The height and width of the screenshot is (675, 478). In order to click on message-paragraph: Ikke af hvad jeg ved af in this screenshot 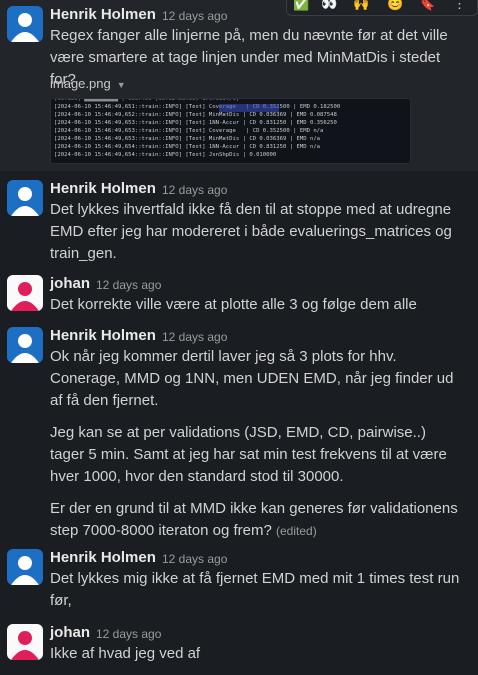, I will do `click(125, 653)`.